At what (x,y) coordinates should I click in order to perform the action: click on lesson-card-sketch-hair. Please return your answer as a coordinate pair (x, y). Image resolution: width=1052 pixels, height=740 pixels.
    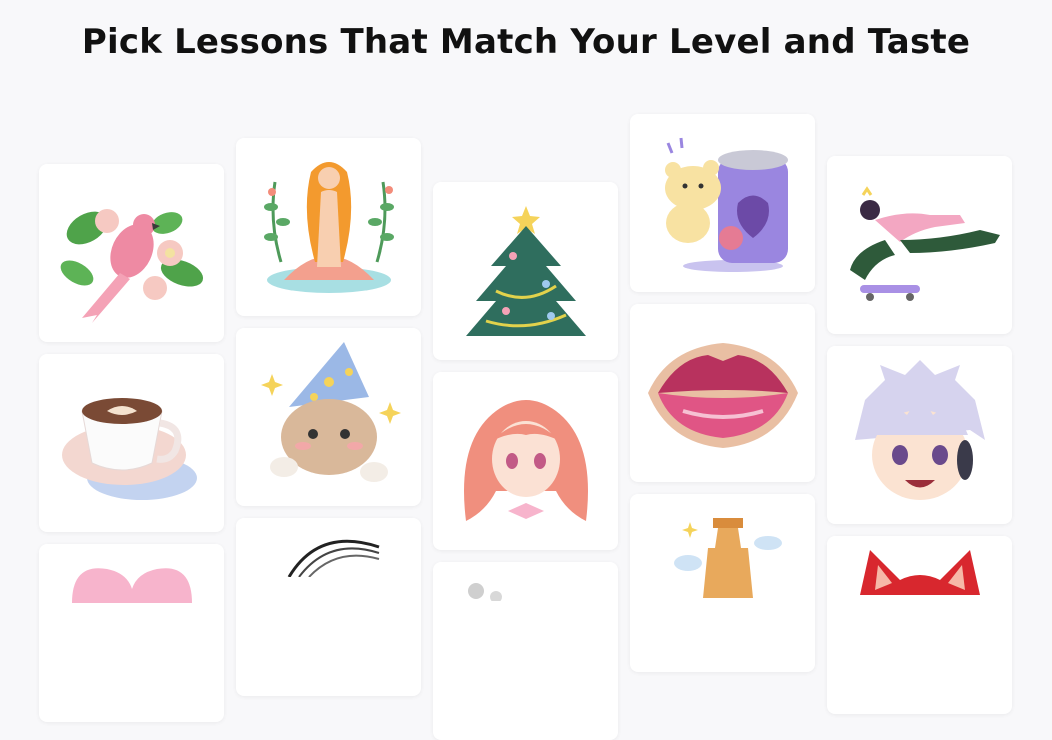
    Looking at the image, I should click on (328, 607).